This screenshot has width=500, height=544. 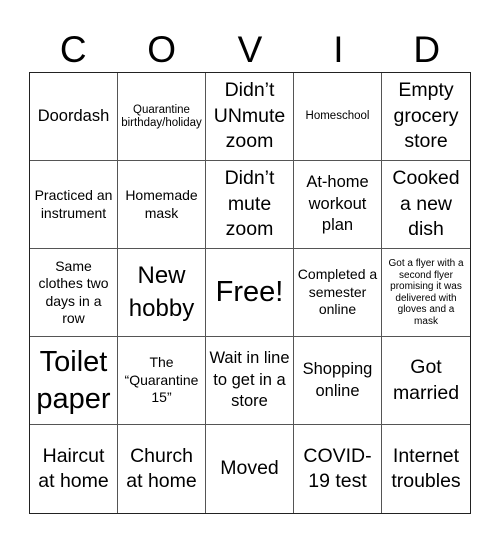 What do you see at coordinates (338, 117) in the screenshot?
I see `bingo-cell: Homeschool` at bounding box center [338, 117].